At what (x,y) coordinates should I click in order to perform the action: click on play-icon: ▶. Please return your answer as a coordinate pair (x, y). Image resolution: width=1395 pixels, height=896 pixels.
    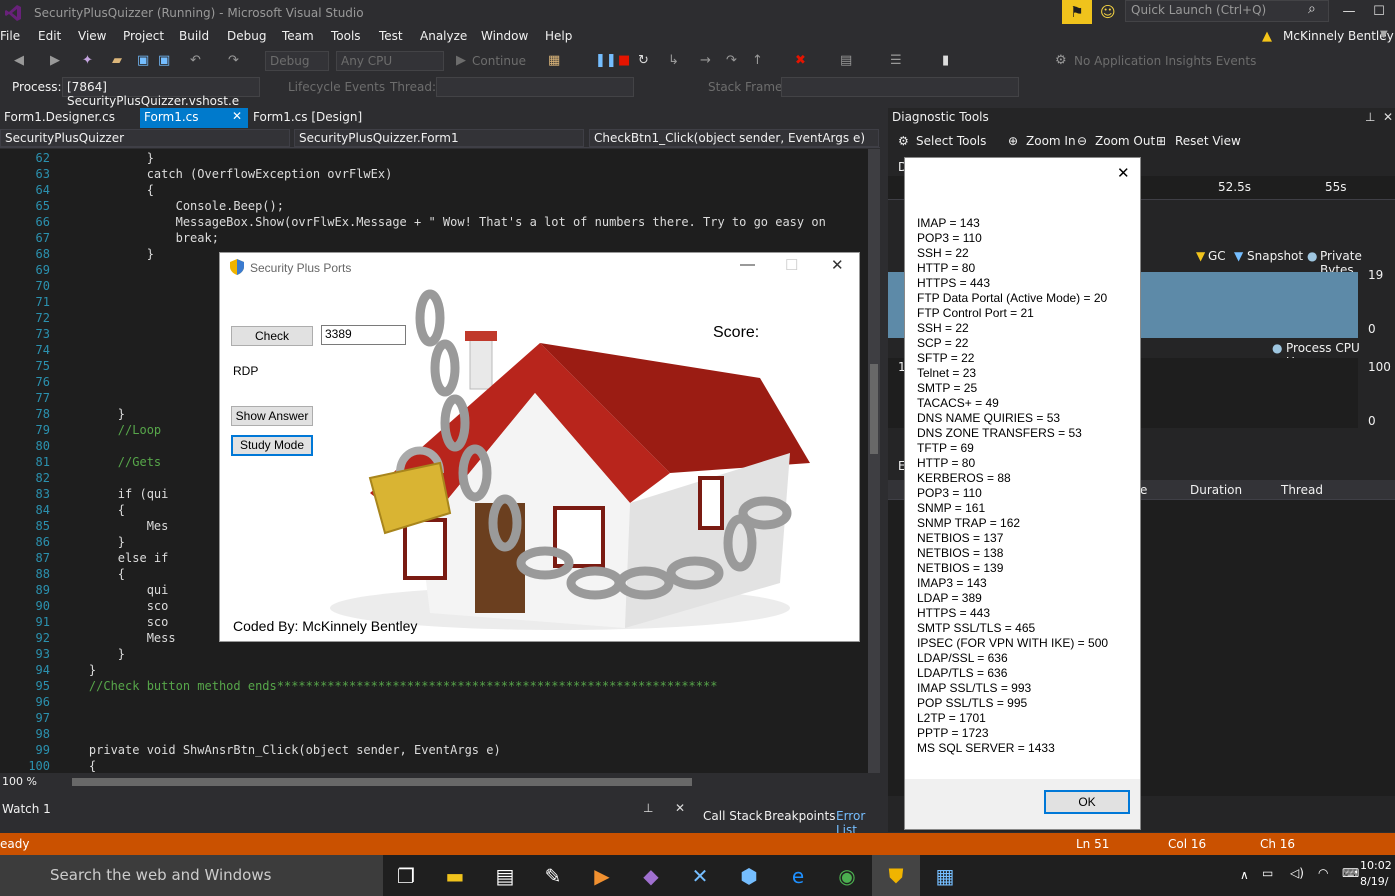
    Looking at the image, I should click on (461, 60).